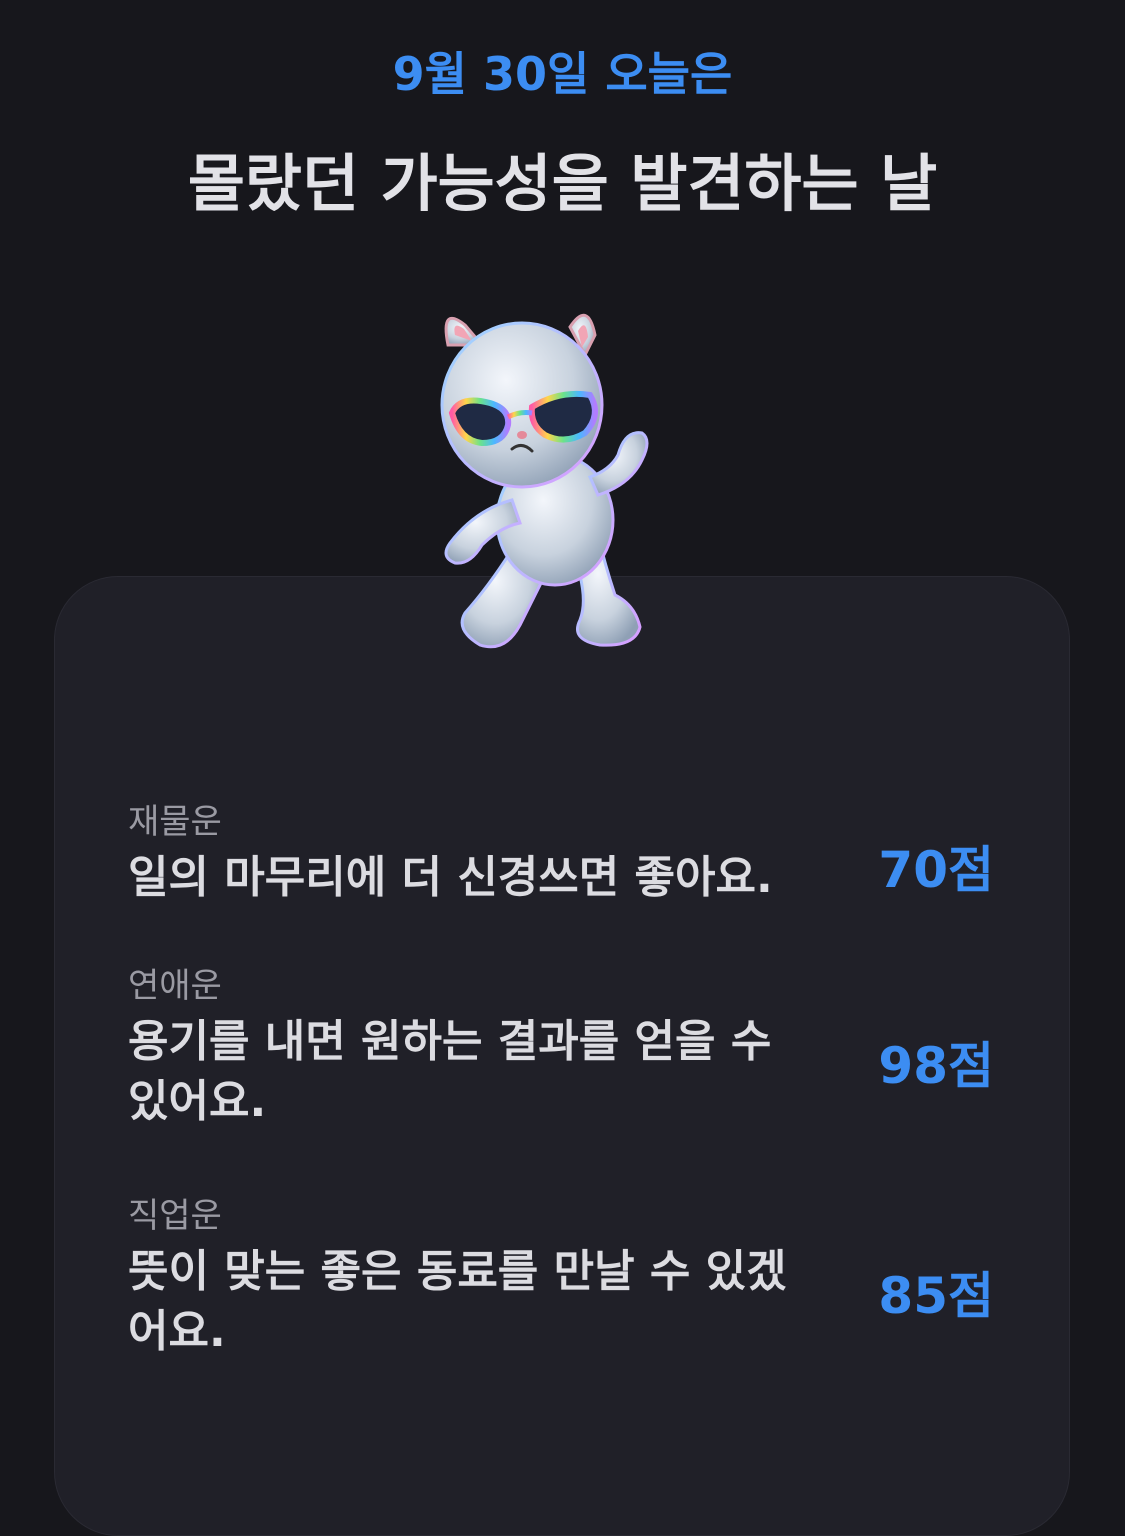 Image resolution: width=1125 pixels, height=1536 pixels. I want to click on fortune-score: 98점, so click(936, 1066).